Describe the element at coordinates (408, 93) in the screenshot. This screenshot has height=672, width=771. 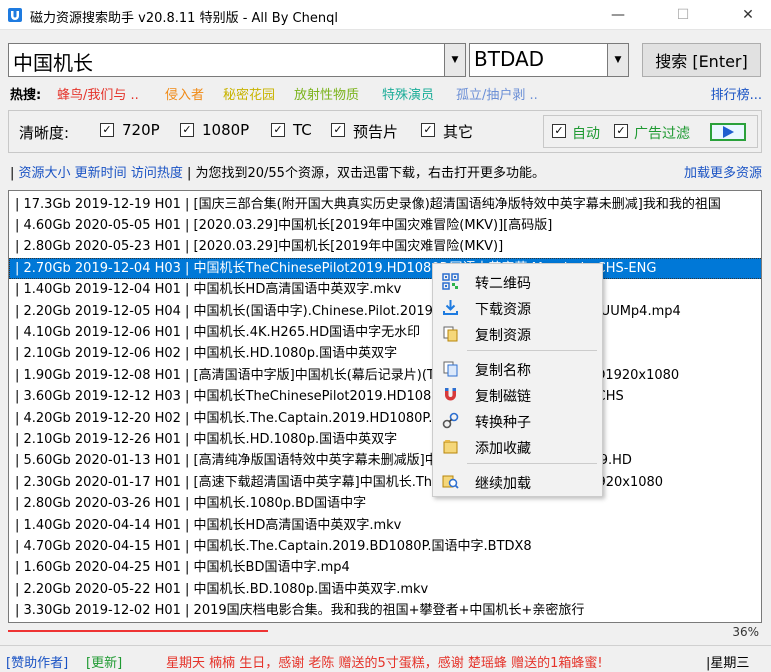
I see `hot-item: 特殊演员` at that location.